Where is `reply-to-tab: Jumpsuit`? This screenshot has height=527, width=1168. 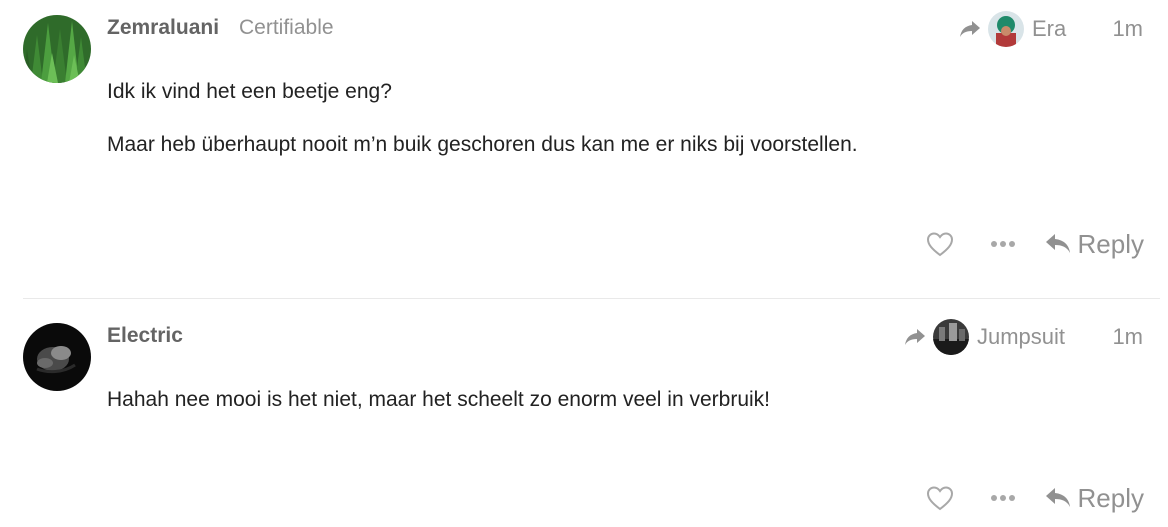
reply-to-tab: Jumpsuit is located at coordinates (984, 337).